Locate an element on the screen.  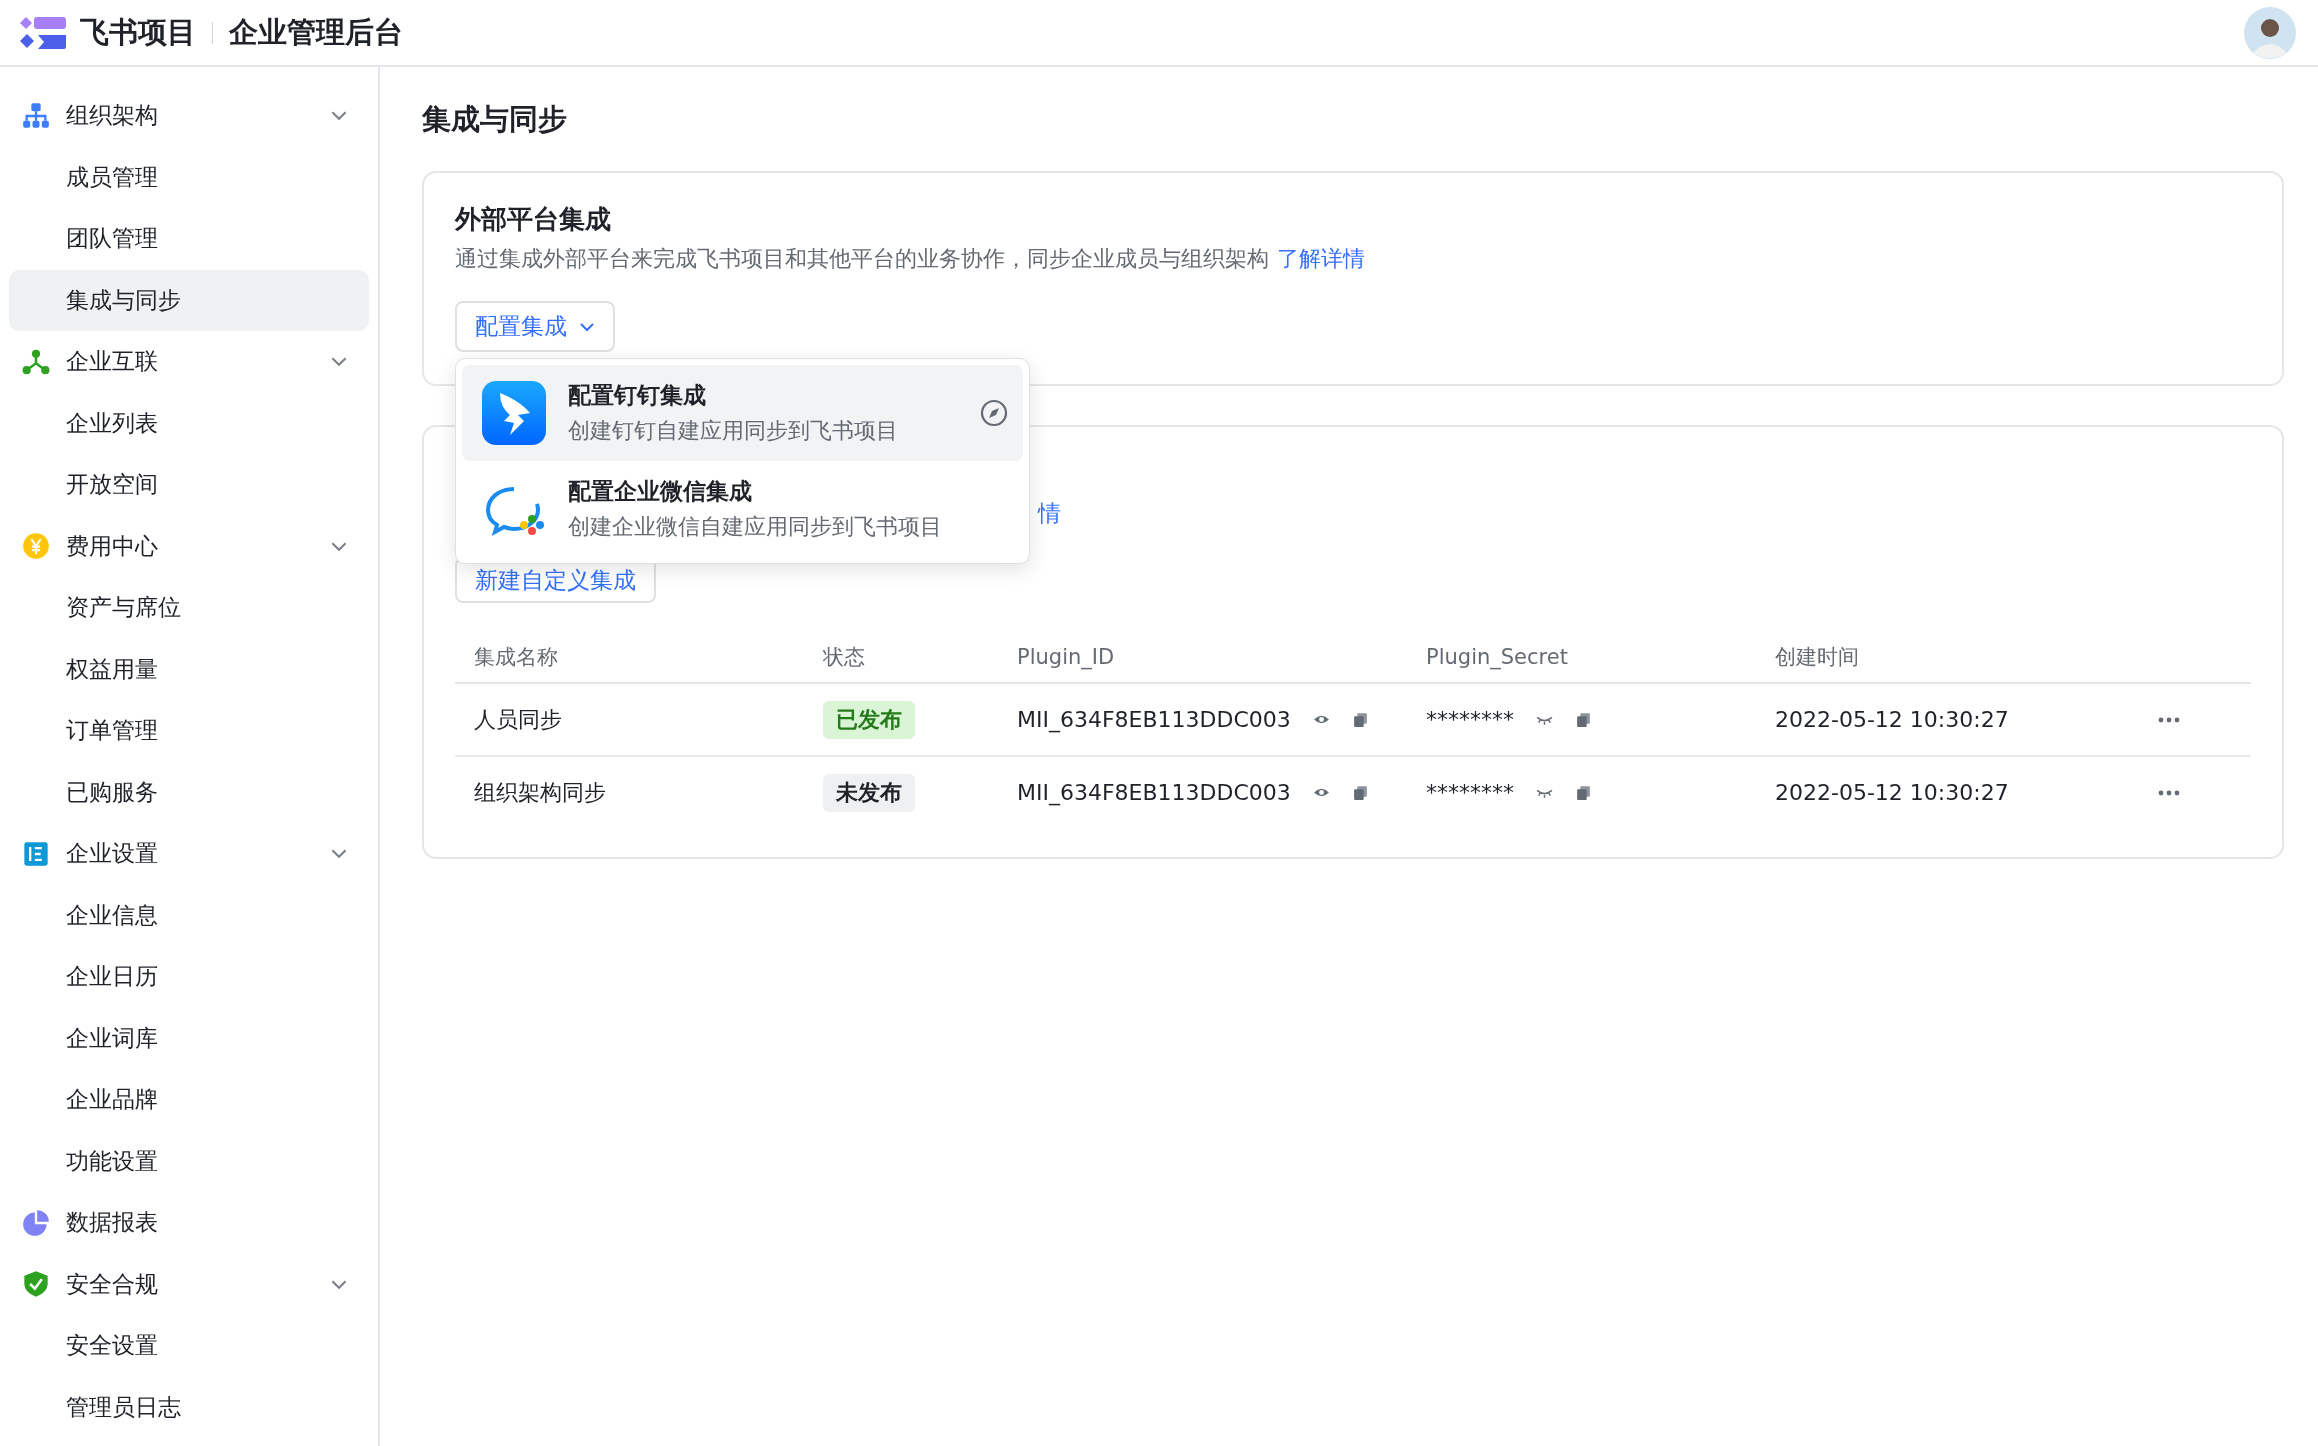
card-description: 通过集成外部平台来完成飞书项目和其他平台的业务协作，同步企业成员与组织架构 了解详情 is located at coordinates (910, 259).